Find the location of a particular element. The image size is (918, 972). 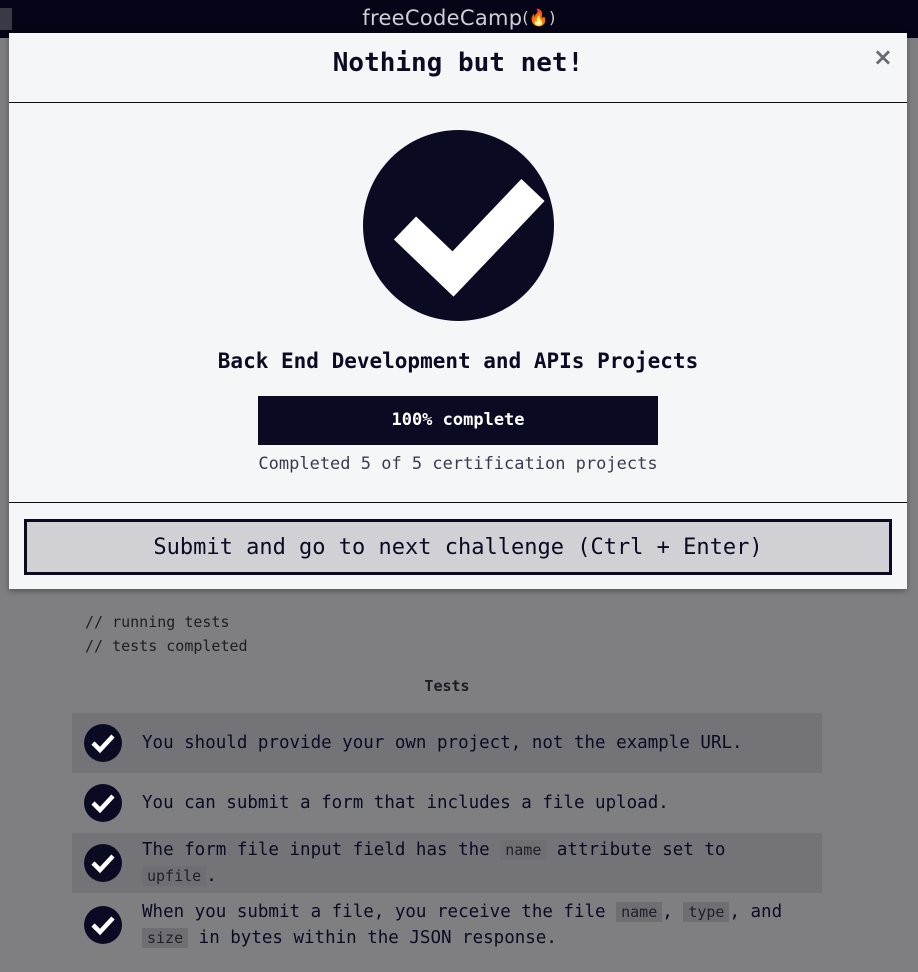

flame-icon: (🔥) is located at coordinates (539, 17).